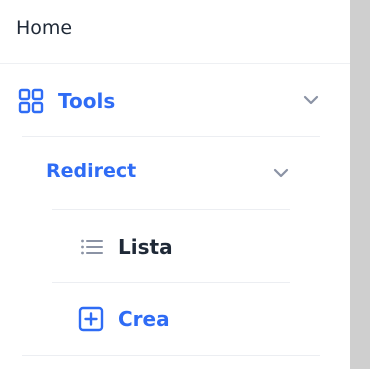 Image resolution: width=370 pixels, height=369 pixels. Describe the element at coordinates (92, 247) in the screenshot. I see `list-icon` at that location.